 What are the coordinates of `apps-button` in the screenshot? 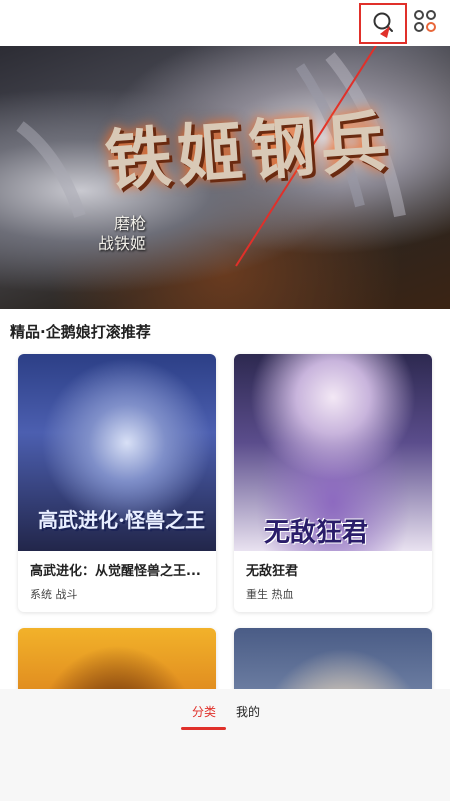 It's located at (425, 23).